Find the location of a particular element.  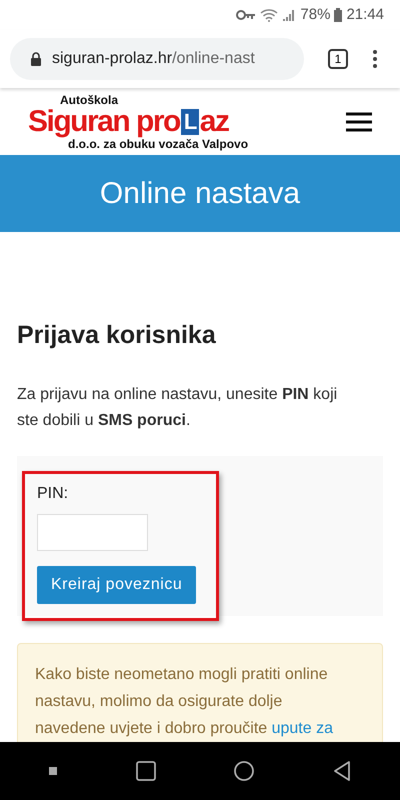

section-heading: Prijava korisnika is located at coordinates (116, 335).